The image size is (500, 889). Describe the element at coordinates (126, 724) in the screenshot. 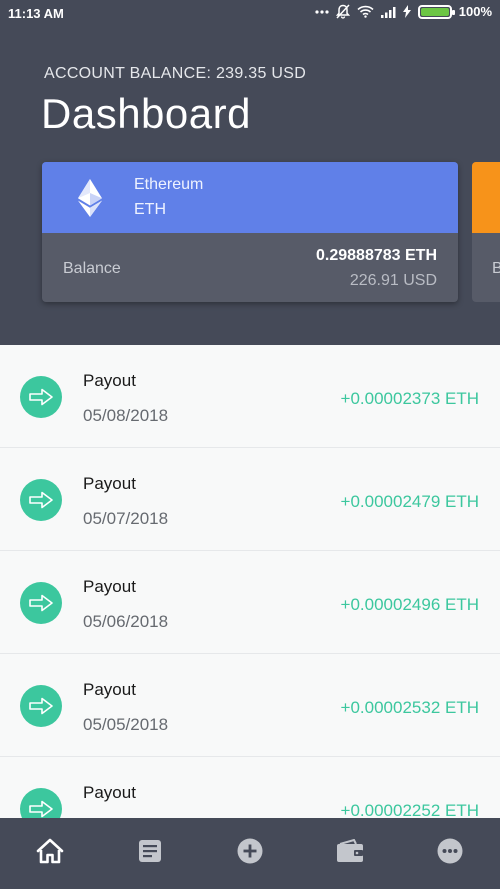

I see `transaction-date: 05/05/2018` at that location.